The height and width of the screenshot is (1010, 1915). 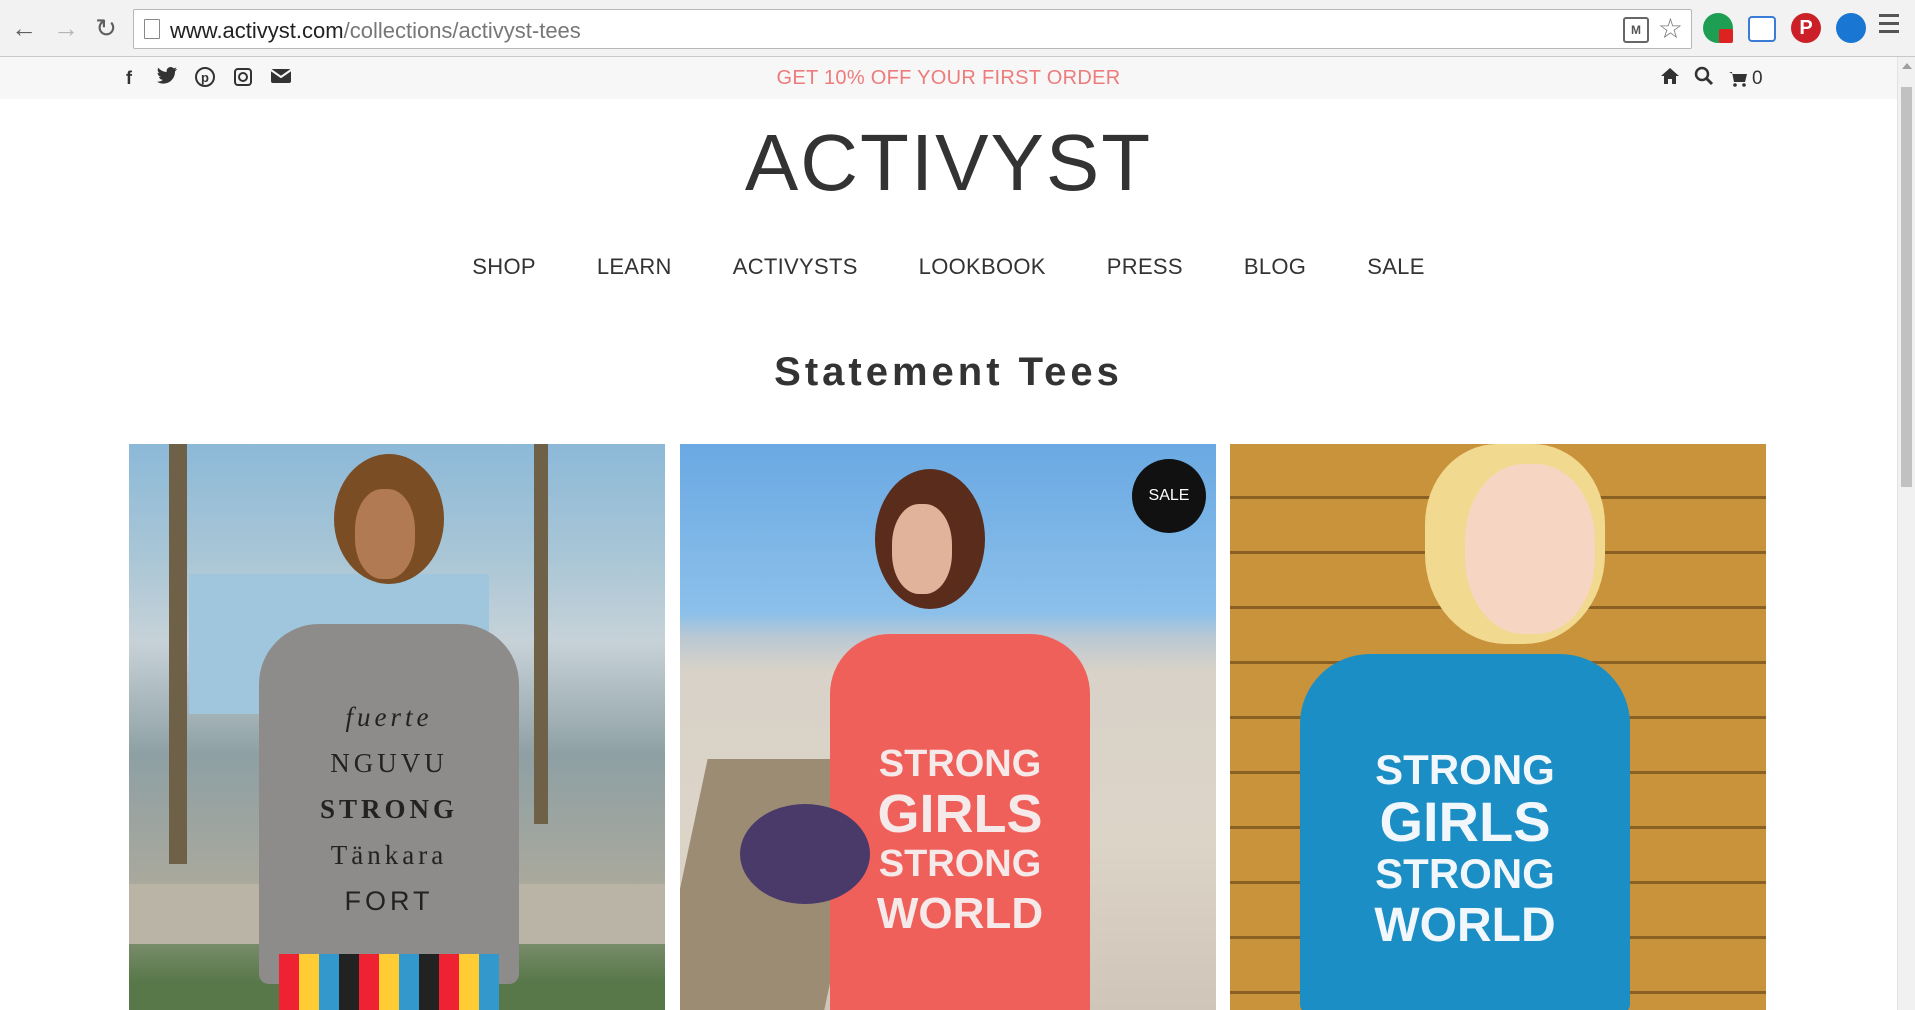 I want to click on back-button: ←, so click(x=24, y=28).